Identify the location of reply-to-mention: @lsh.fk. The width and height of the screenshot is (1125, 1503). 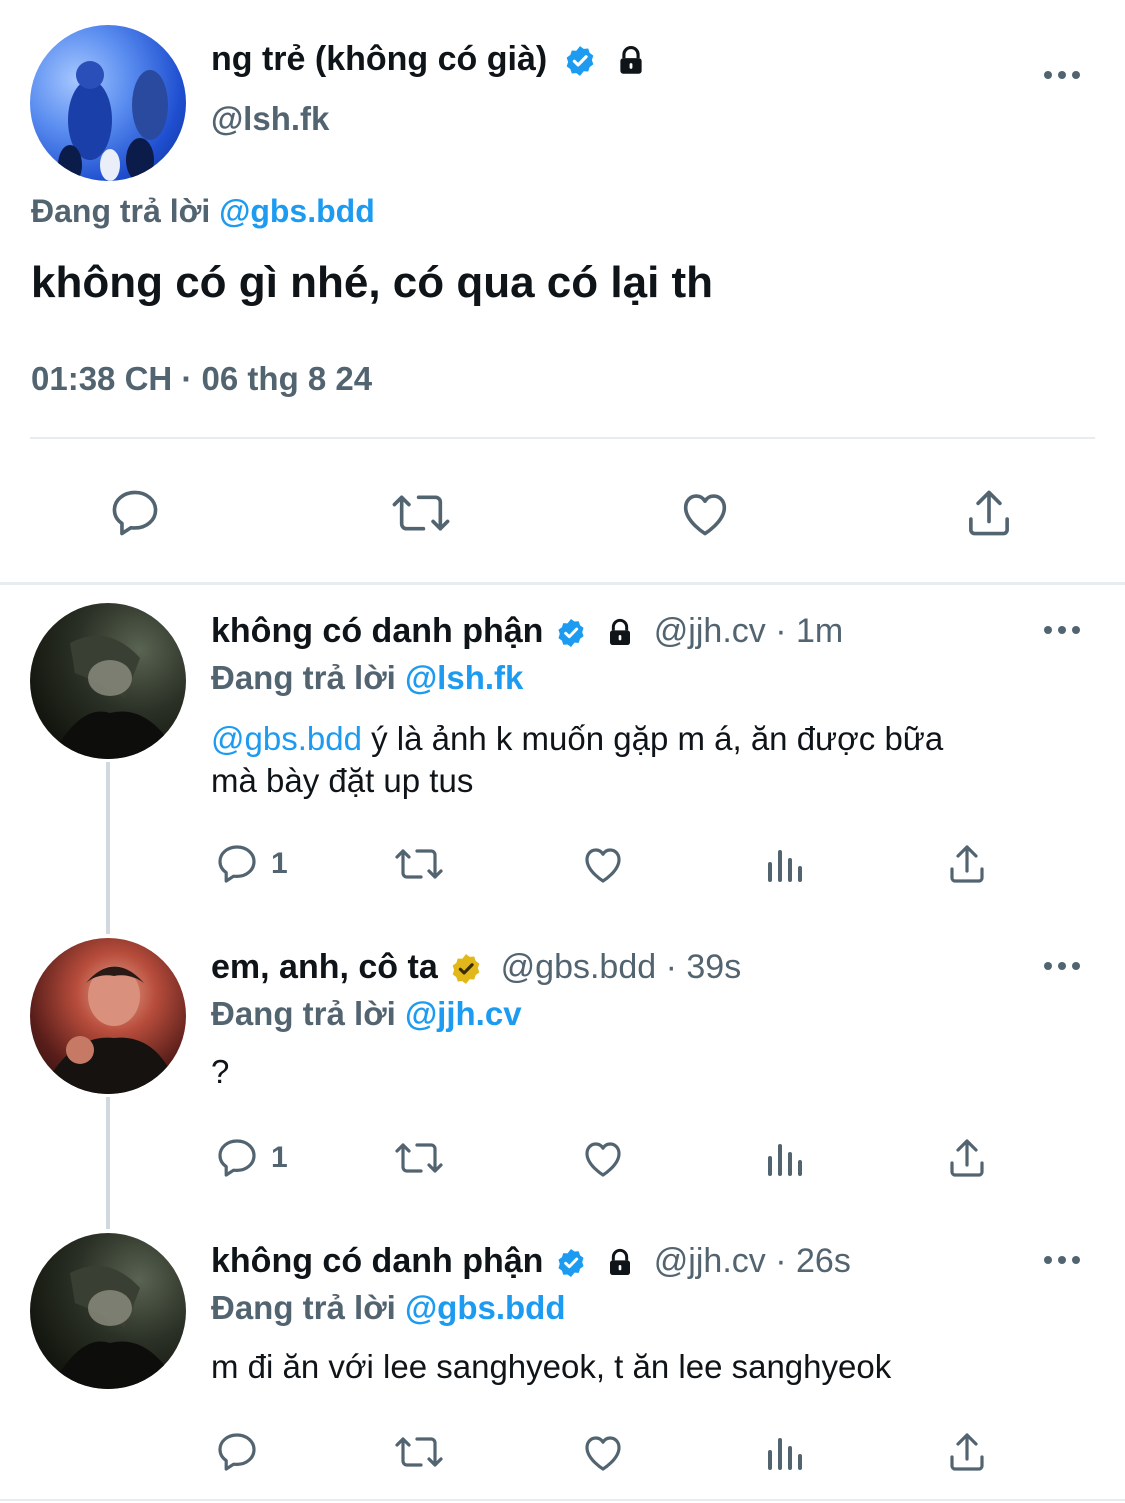
(464, 677).